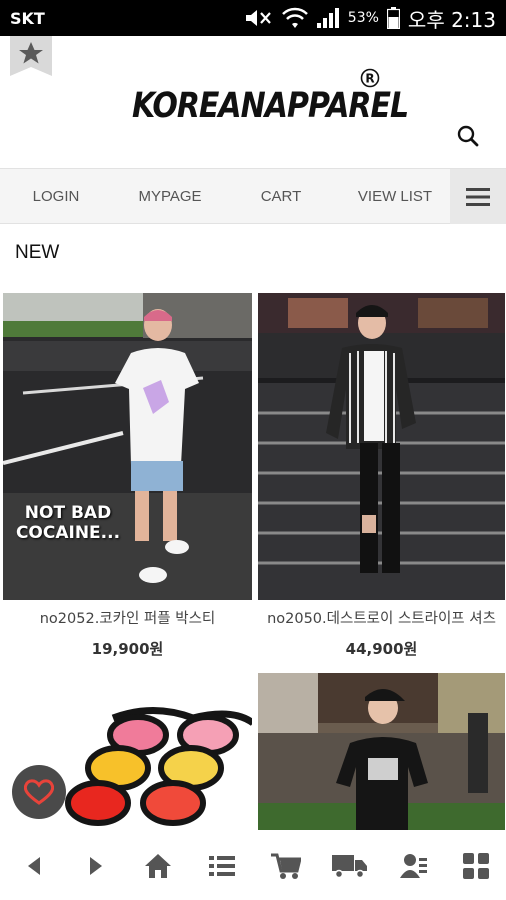 This screenshot has width=506, height=900. Describe the element at coordinates (68, 513) in the screenshot. I see `caption-line: NOT BAD` at that location.